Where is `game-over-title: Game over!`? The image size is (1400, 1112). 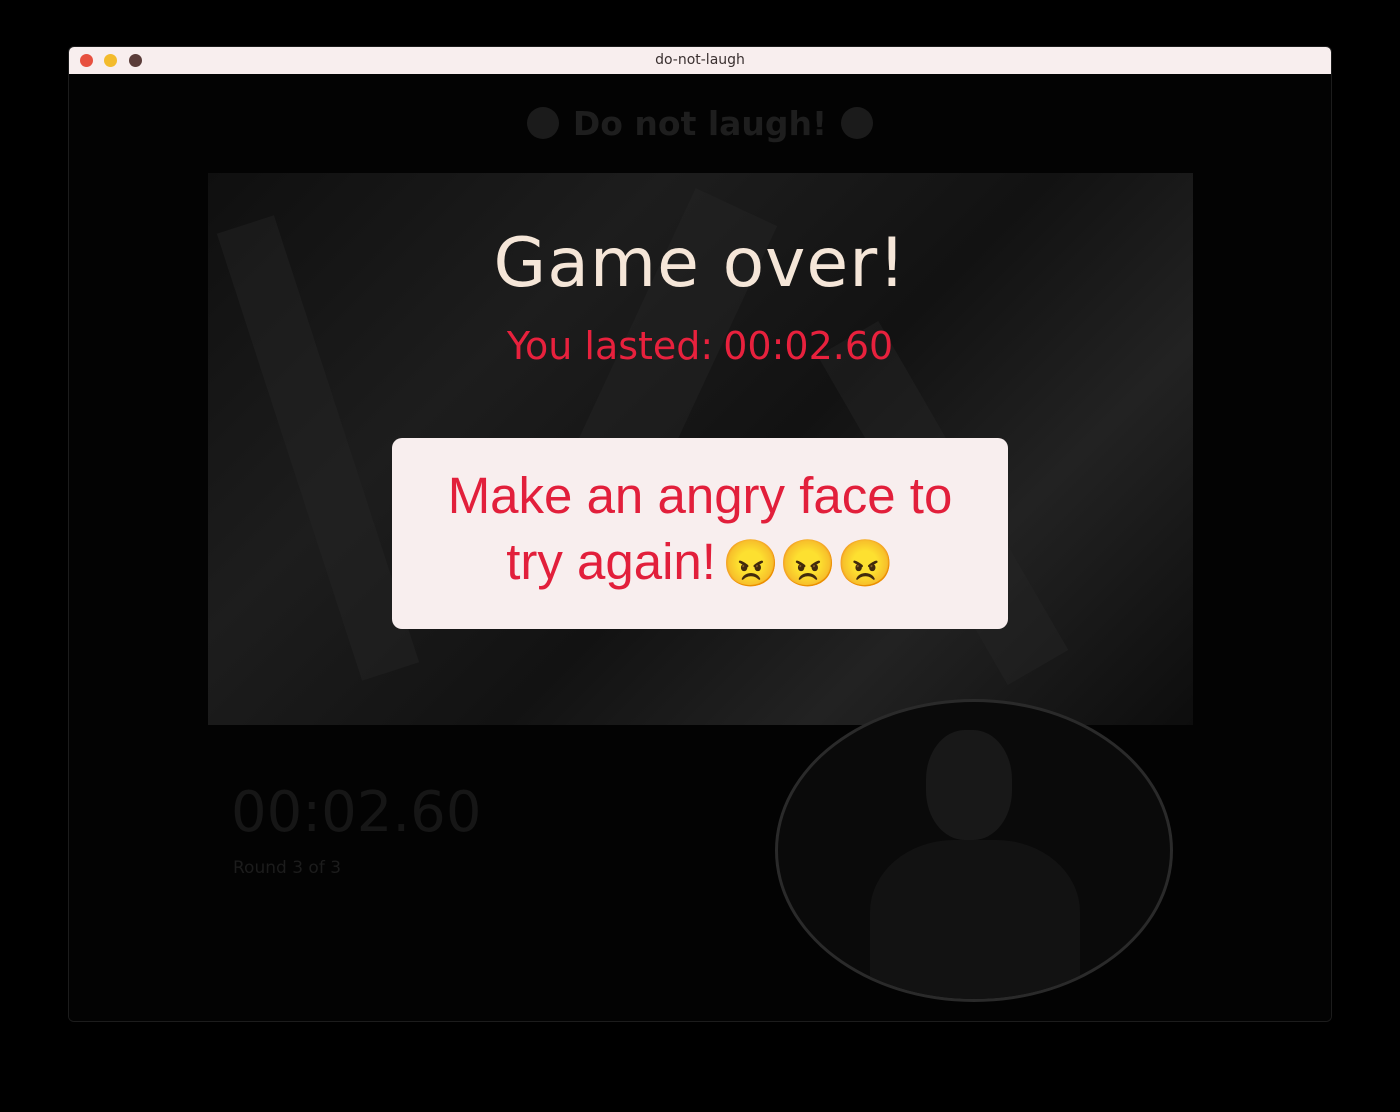 game-over-title: Game over! is located at coordinates (700, 263).